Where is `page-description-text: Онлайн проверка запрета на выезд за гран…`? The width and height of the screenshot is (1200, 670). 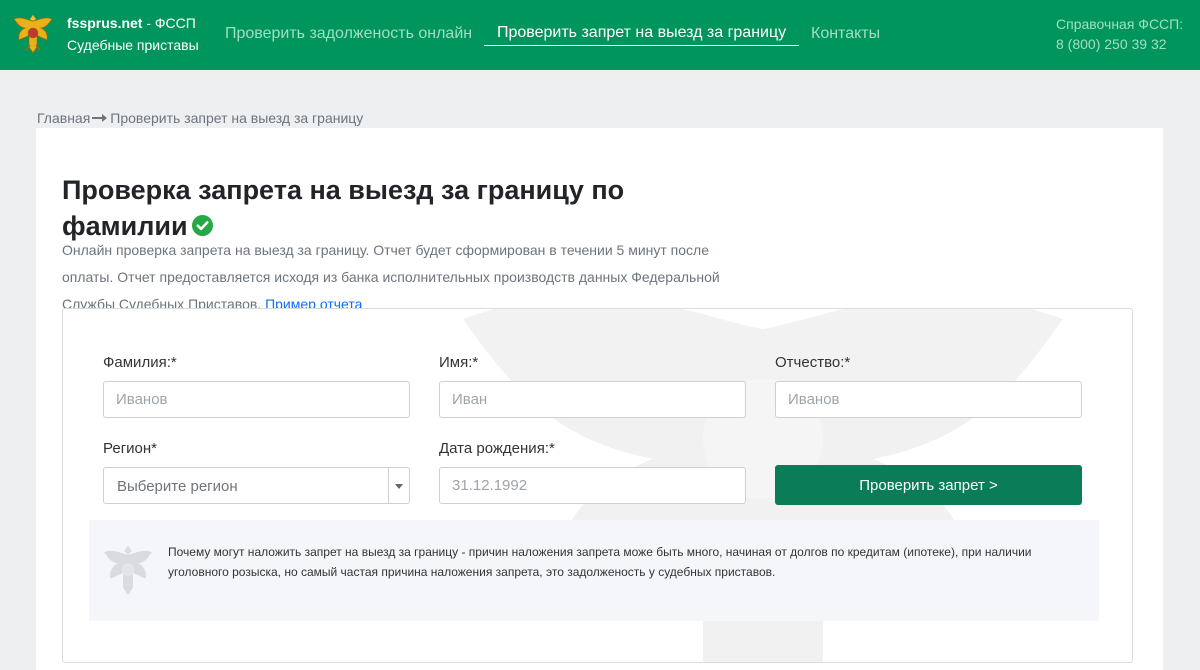 page-description-text: Онлайн проверка запрета на выезд за гран… is located at coordinates (391, 277).